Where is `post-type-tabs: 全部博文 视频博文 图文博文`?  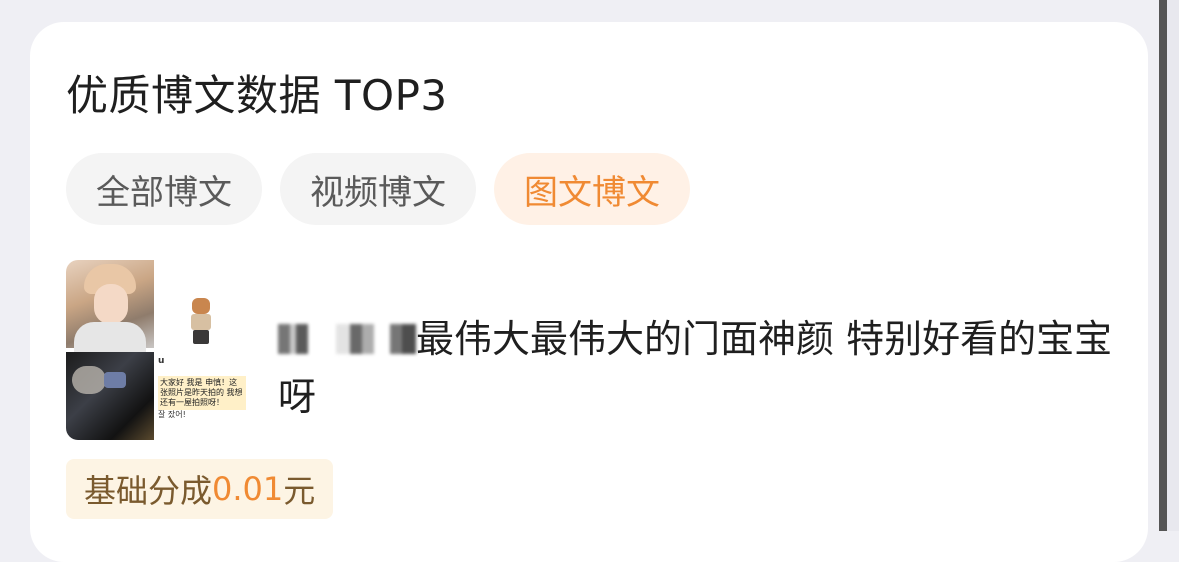
post-type-tabs: 全部博文 视频博文 图文博文 is located at coordinates (378, 189).